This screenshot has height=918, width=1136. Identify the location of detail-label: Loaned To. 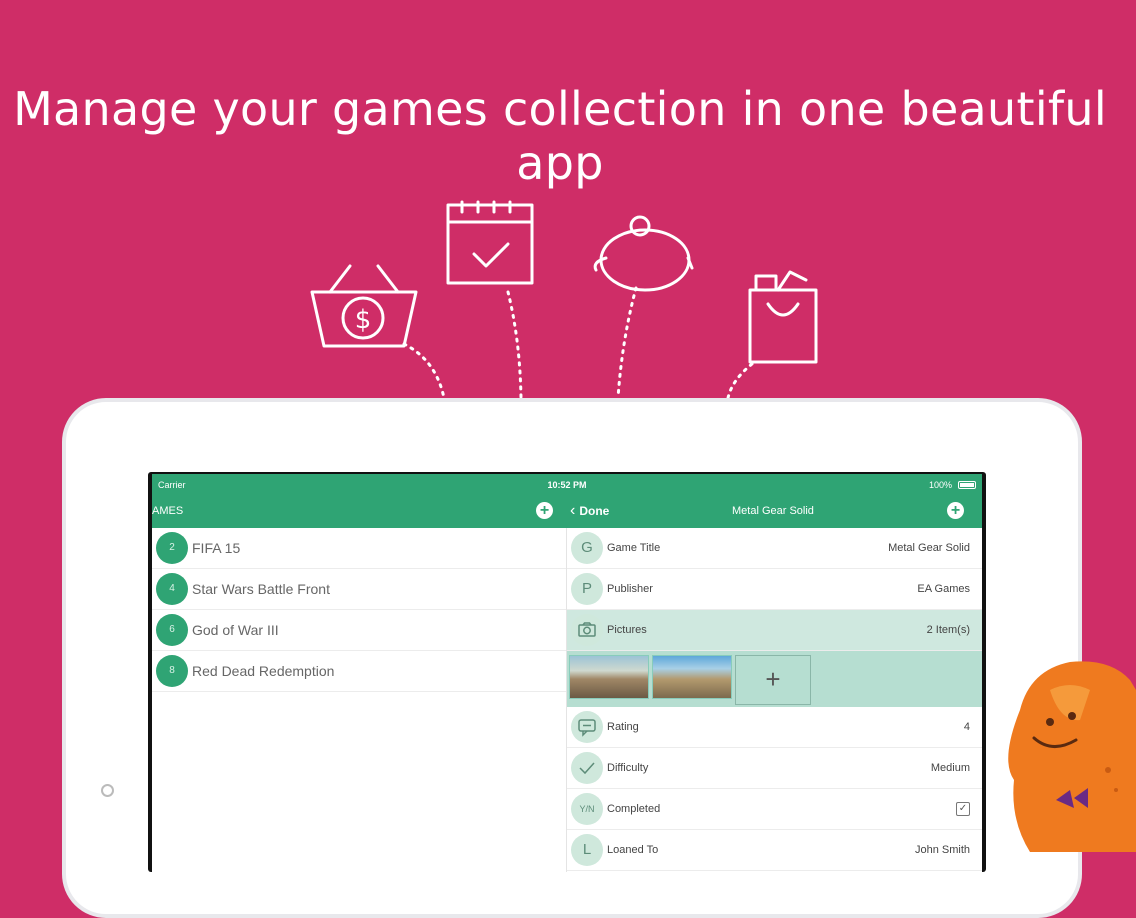
(633, 850).